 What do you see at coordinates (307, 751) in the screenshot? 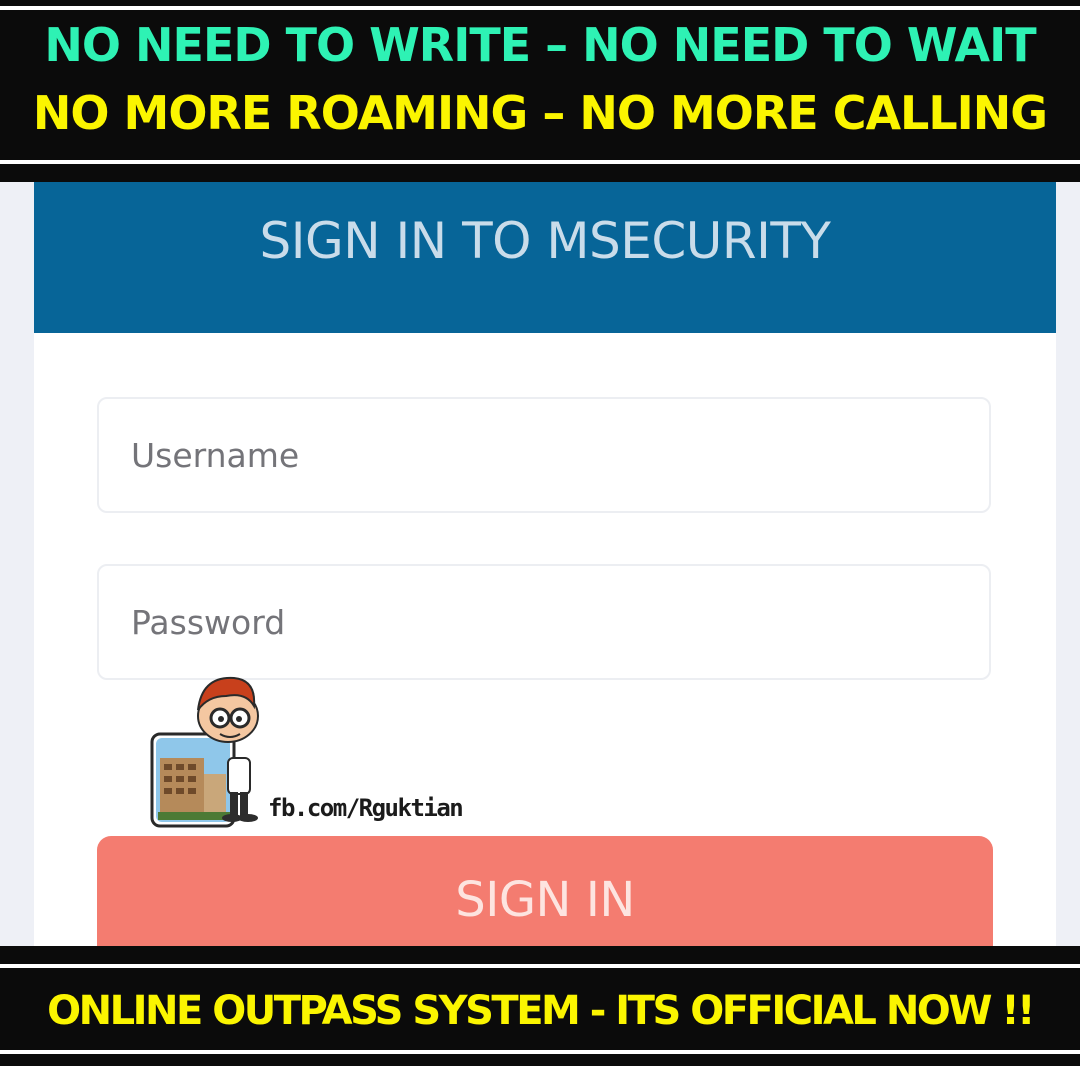
I see `watermark: fb.com/Rguktian` at bounding box center [307, 751].